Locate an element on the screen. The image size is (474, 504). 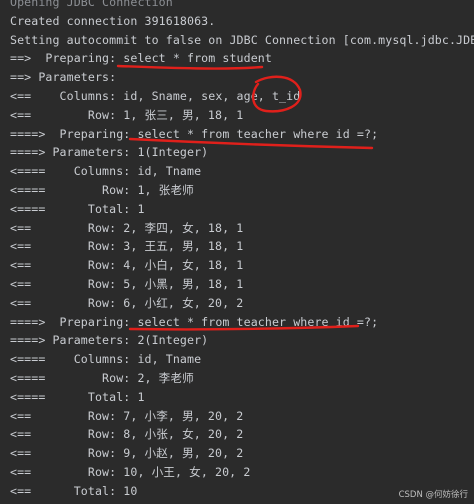
console-line-row: <== Row: 10, 小王, 女, 20, 2 is located at coordinates (130, 471).